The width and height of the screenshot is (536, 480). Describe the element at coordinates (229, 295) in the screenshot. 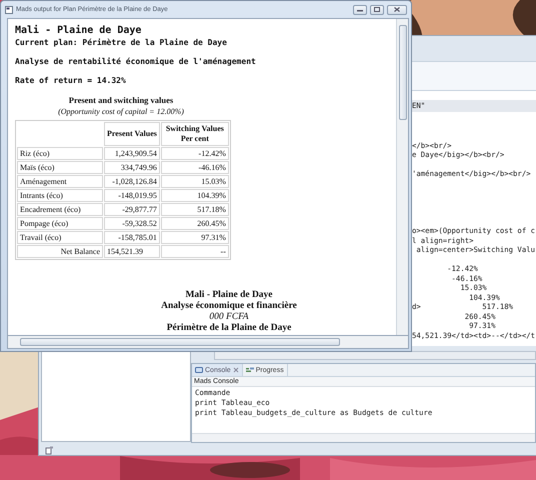

I see `report-subheading: Mali - Plaine de Daye` at that location.